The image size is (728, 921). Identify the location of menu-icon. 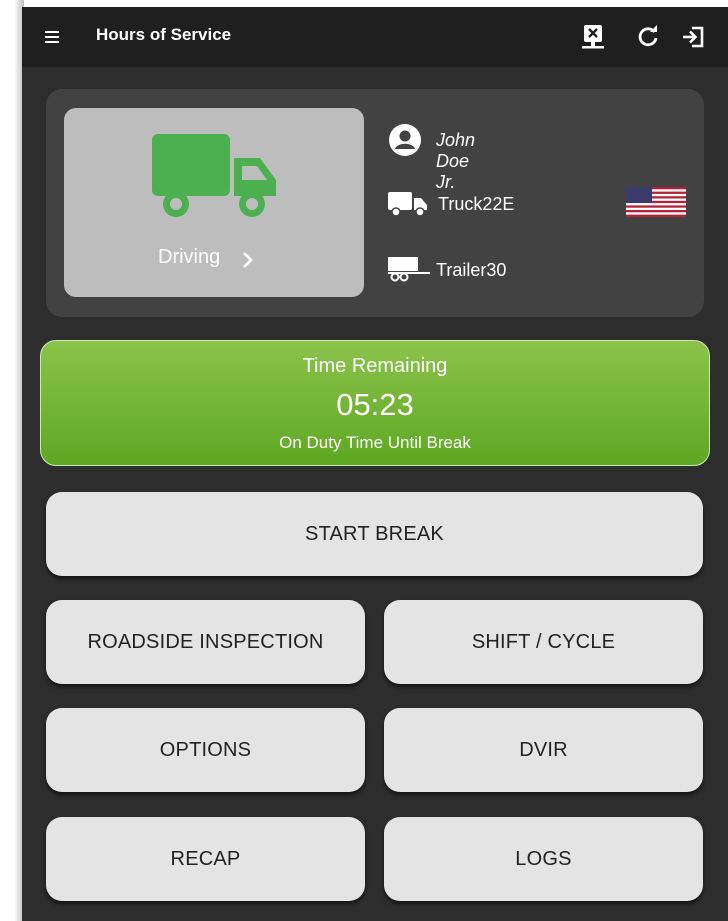
(54, 37).